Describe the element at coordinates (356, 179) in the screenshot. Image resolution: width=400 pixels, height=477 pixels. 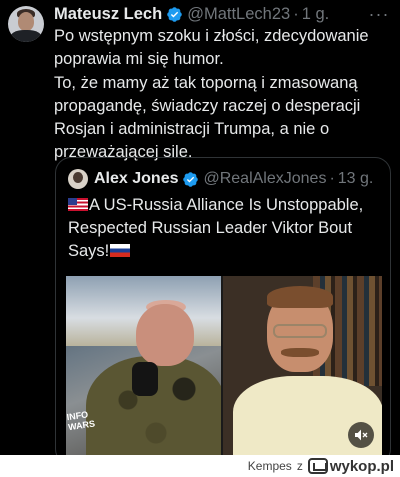
I see `quoted-tweet-time: 13 g.` at that location.